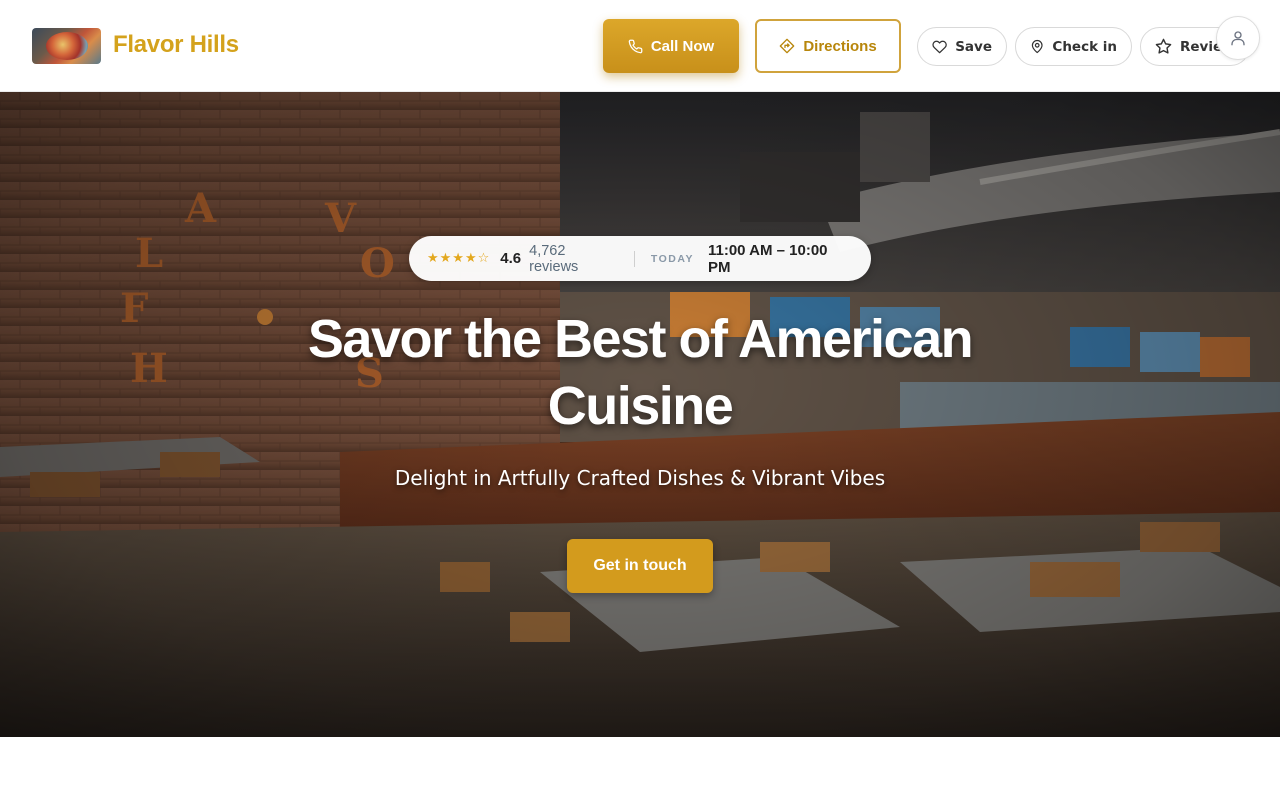 Image resolution: width=1280 pixels, height=800 pixels. I want to click on divider, so click(634, 258).